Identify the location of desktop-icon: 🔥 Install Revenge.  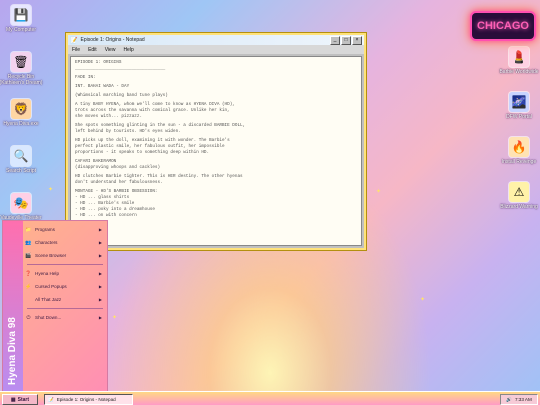
(518, 151).